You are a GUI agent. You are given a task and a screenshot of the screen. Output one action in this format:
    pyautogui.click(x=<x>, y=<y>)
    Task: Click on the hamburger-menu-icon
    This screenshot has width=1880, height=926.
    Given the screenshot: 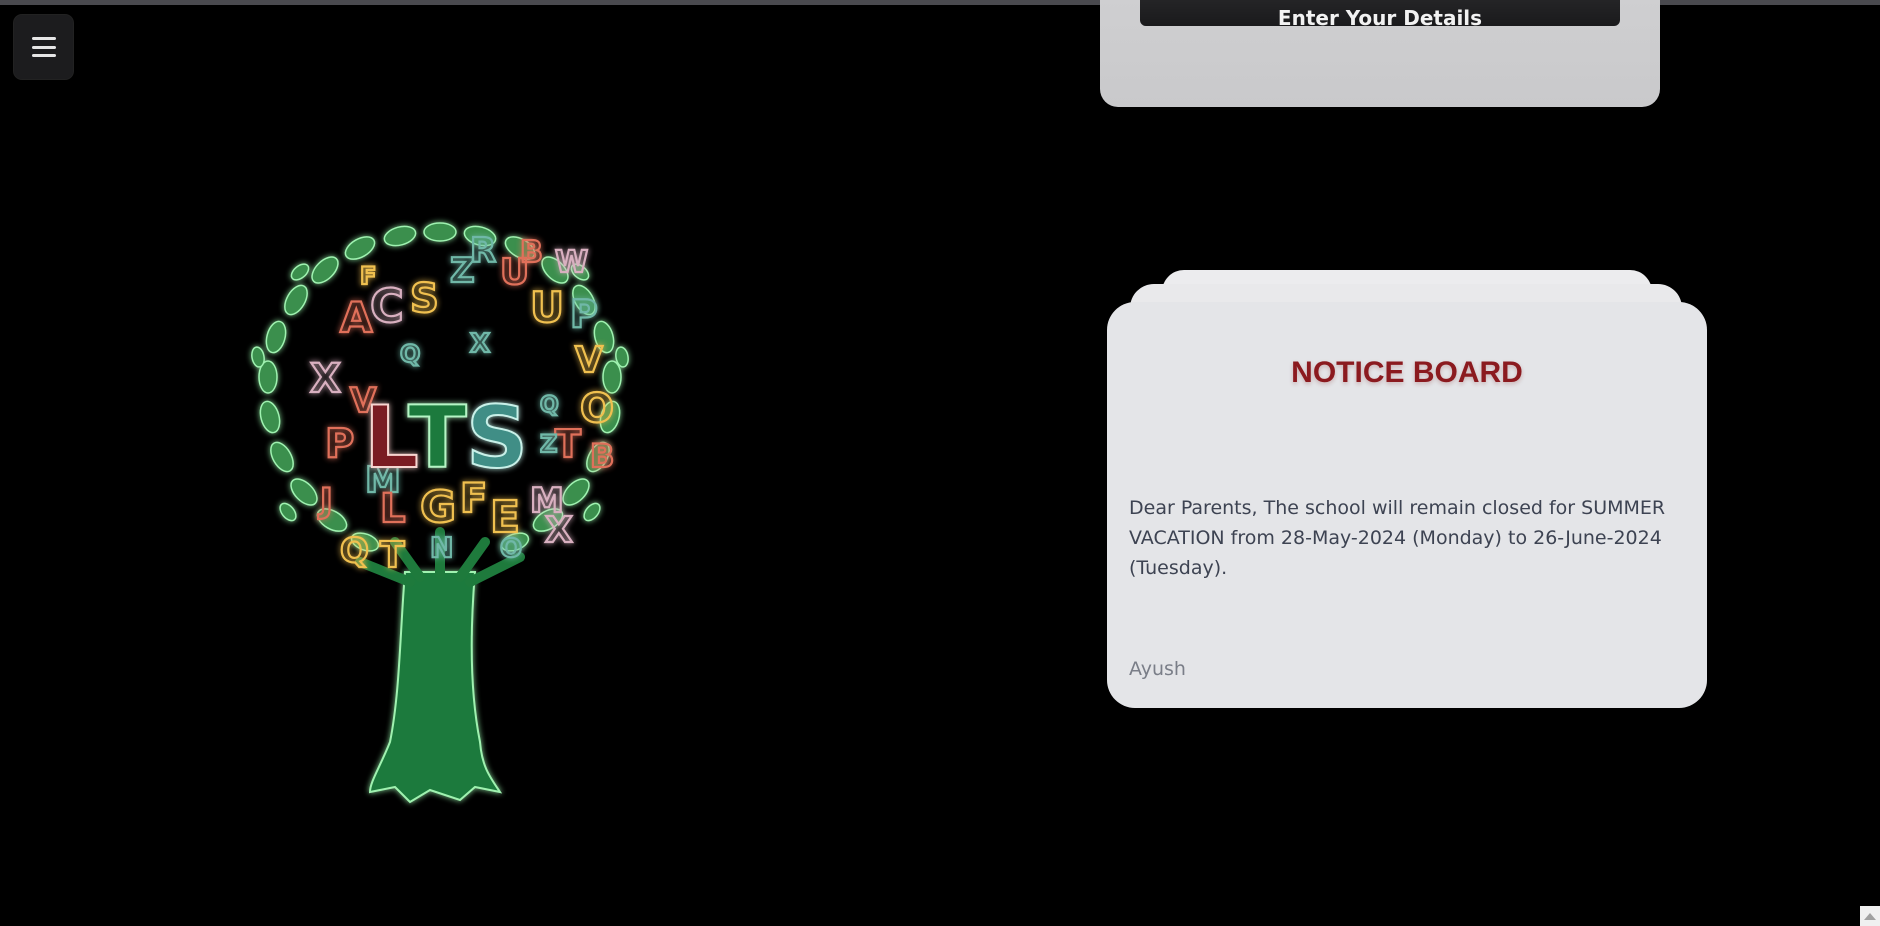 What is the action you would take?
    pyautogui.click(x=43, y=47)
    